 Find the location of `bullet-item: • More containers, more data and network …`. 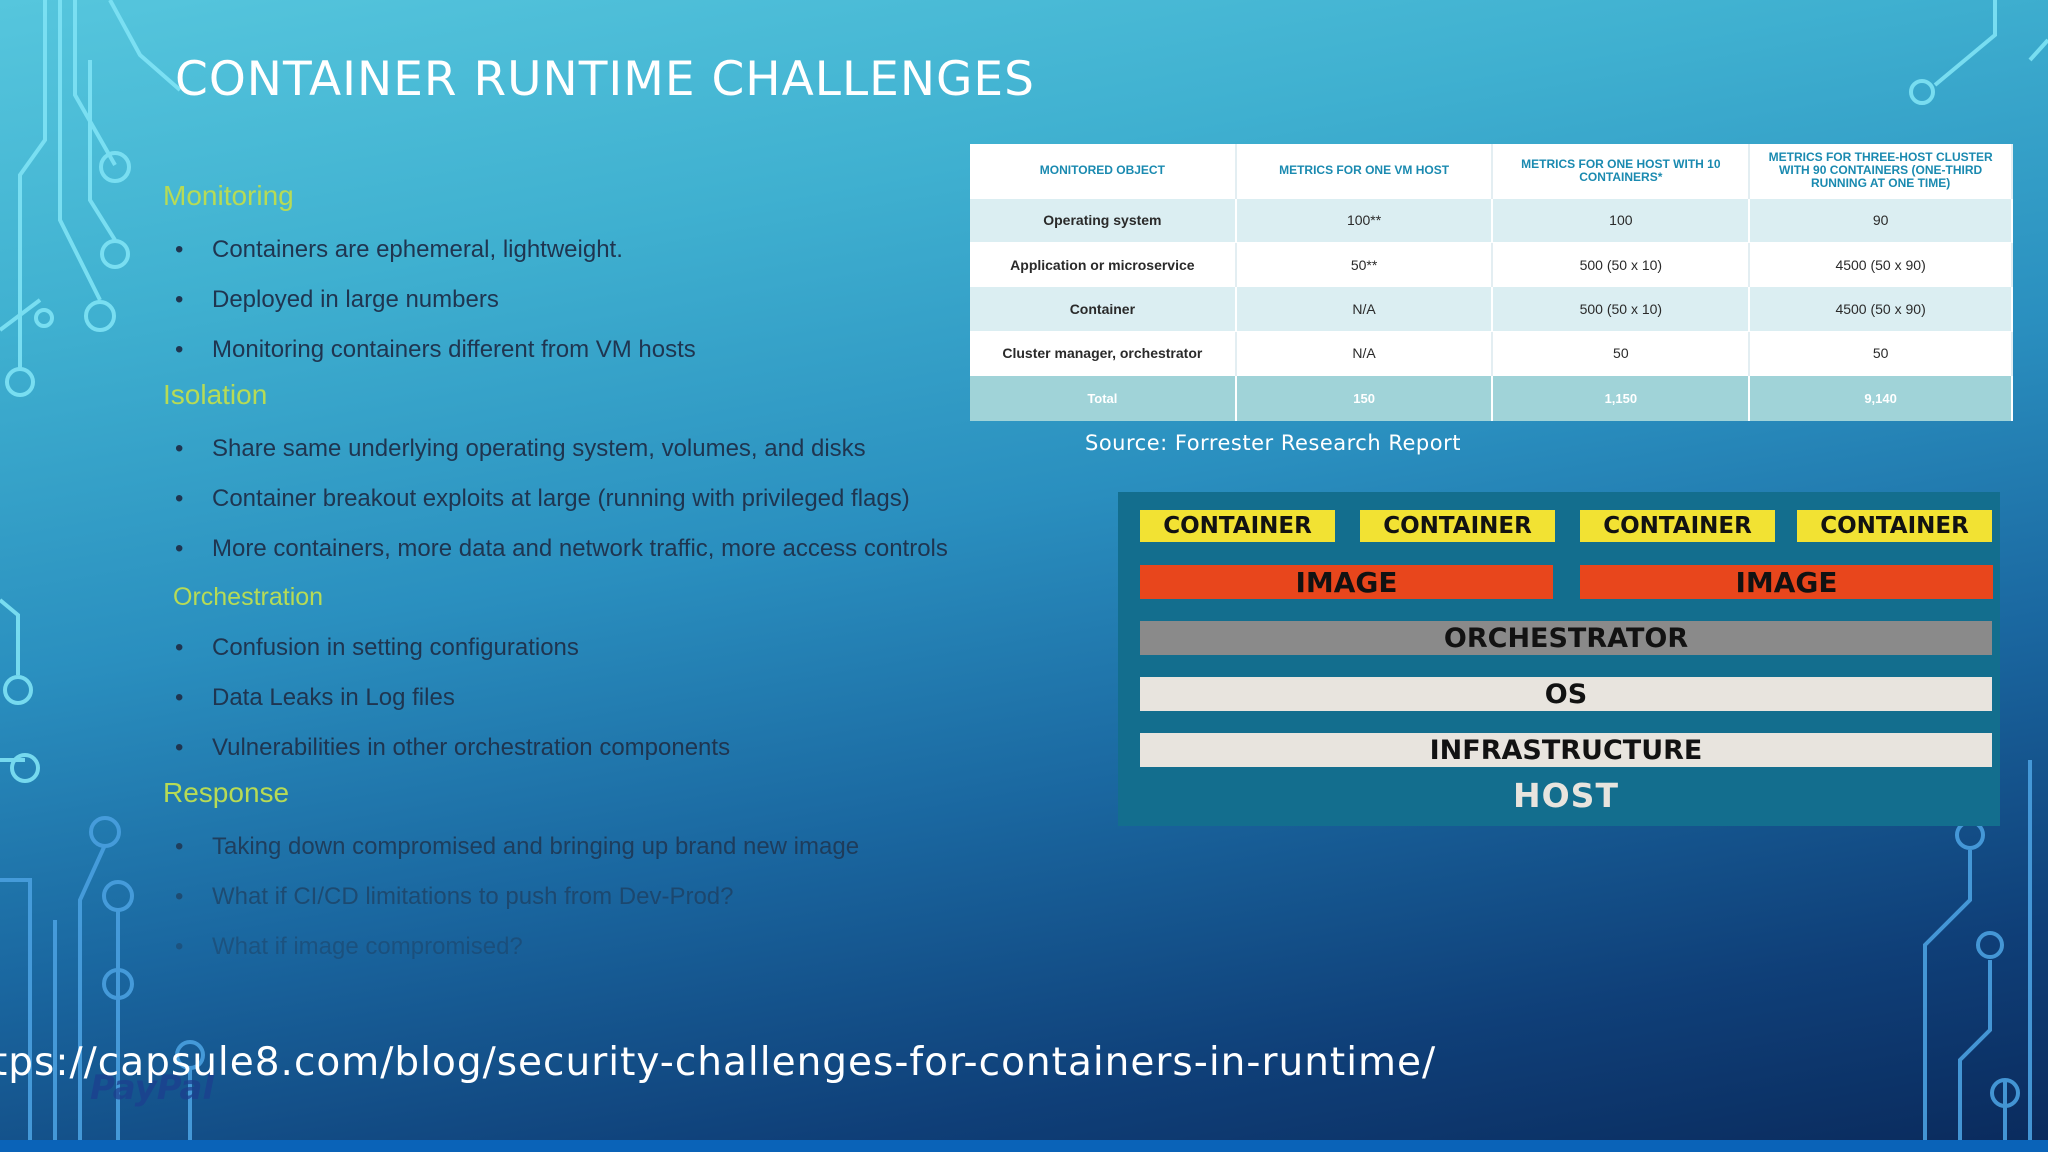

bullet-item: • More containers, more data and network … is located at coordinates (561, 549).